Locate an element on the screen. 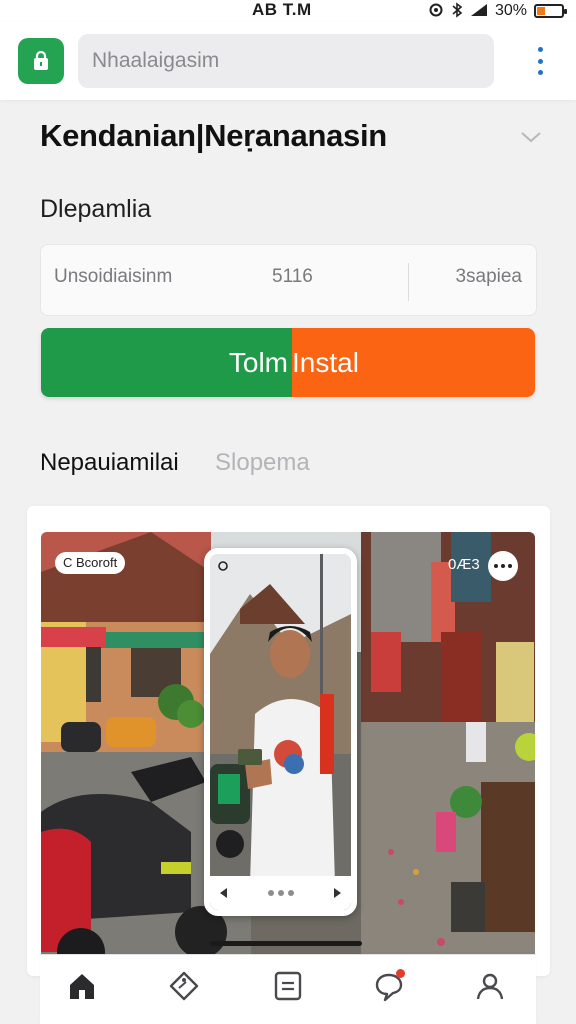 The width and height of the screenshot is (576, 1024). install-label-left: Tolm is located at coordinates (258, 362).